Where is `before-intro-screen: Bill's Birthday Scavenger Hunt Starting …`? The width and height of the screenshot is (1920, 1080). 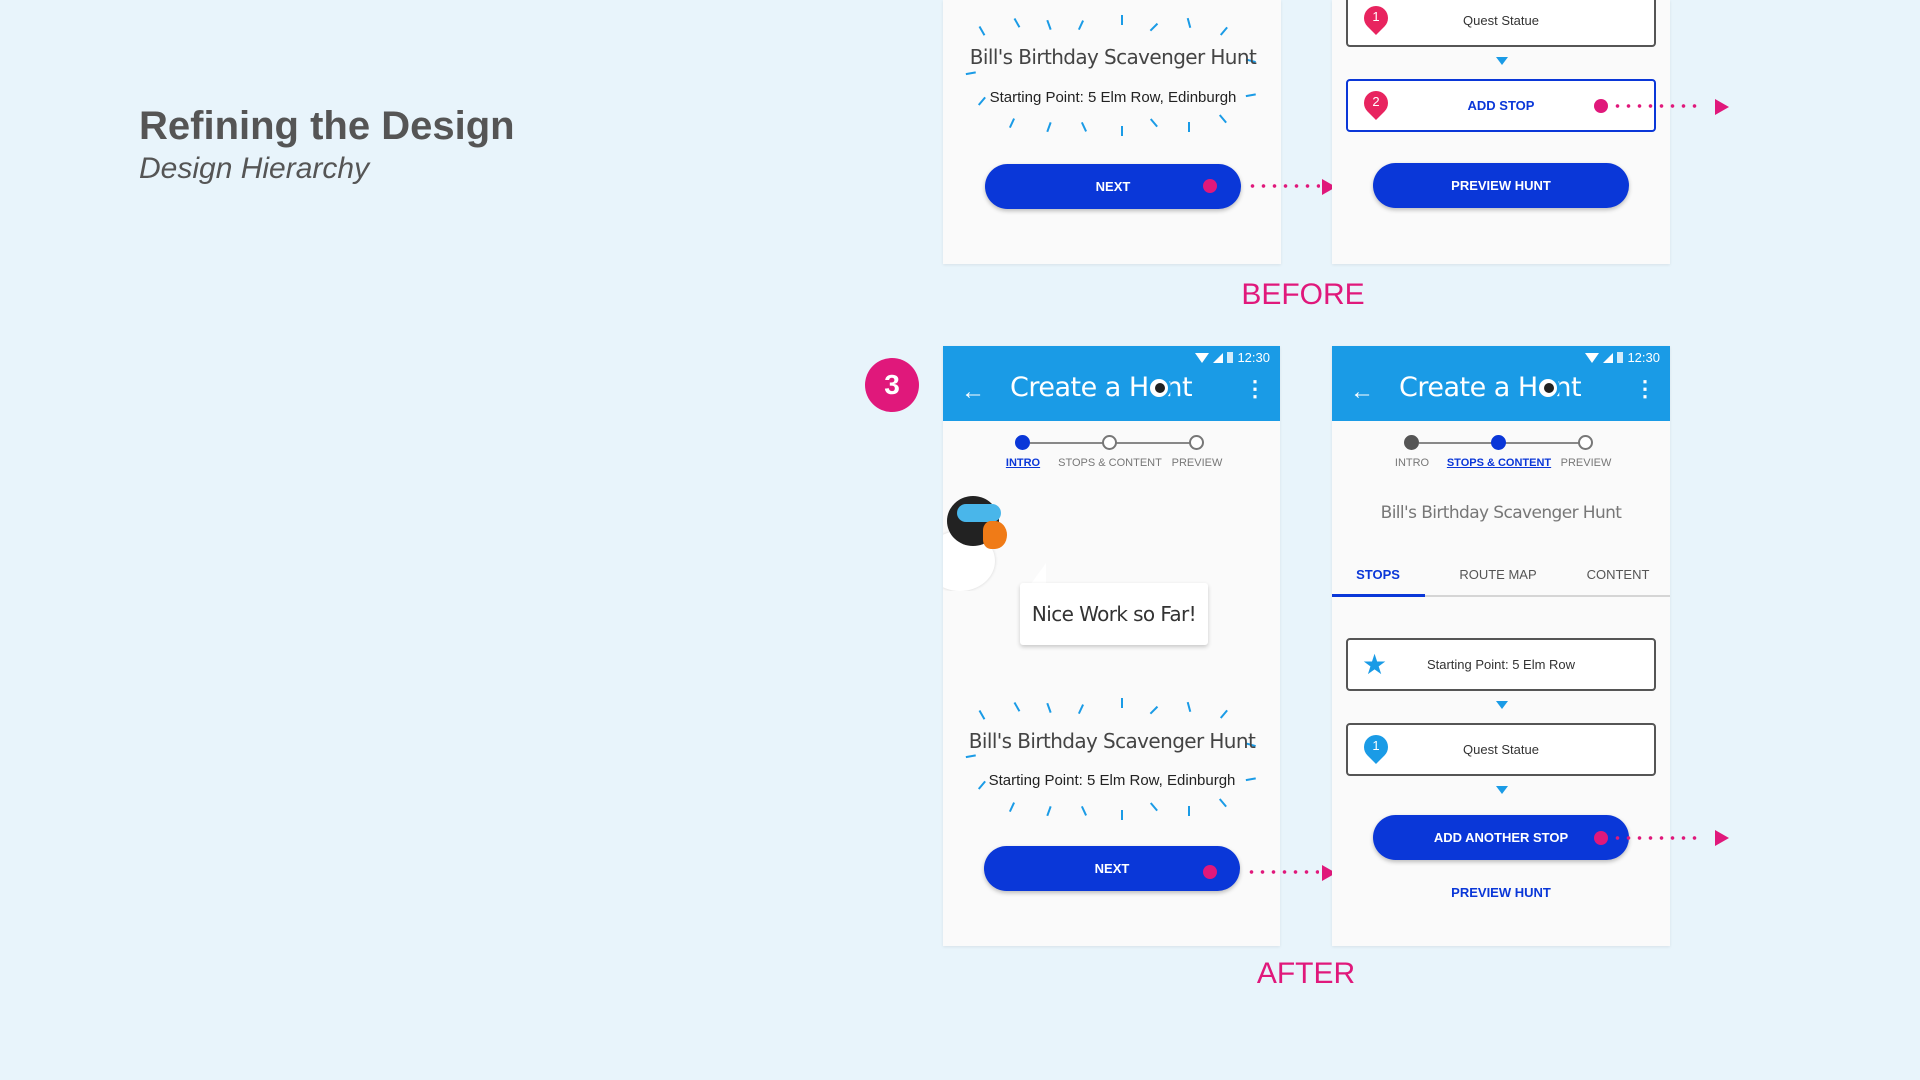
before-intro-screen: Bill's Birthday Scavenger Hunt Starting … is located at coordinates (1112, 132).